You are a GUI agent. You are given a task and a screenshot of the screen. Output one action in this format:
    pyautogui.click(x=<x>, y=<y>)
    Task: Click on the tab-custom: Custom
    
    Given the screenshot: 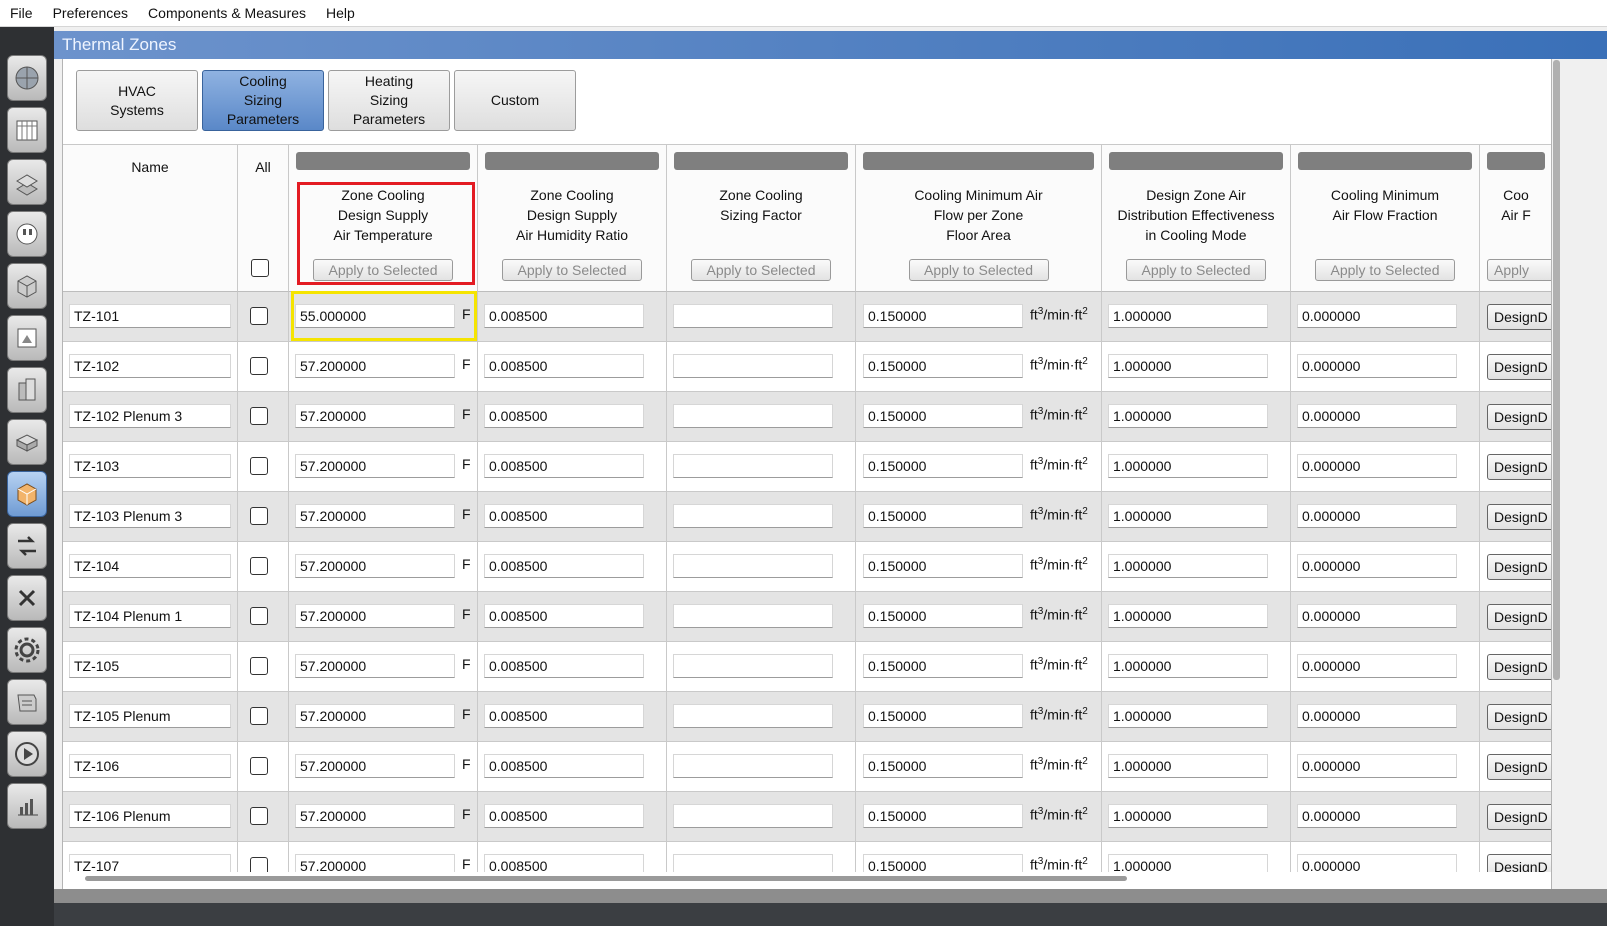 What is the action you would take?
    pyautogui.click(x=515, y=100)
    